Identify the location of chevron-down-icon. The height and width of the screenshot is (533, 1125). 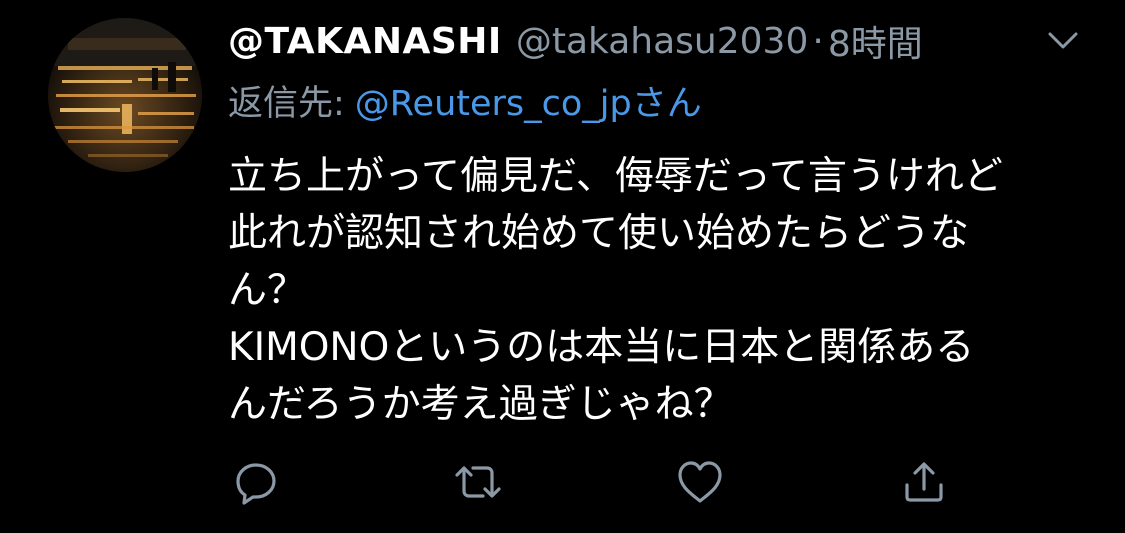
(1063, 40).